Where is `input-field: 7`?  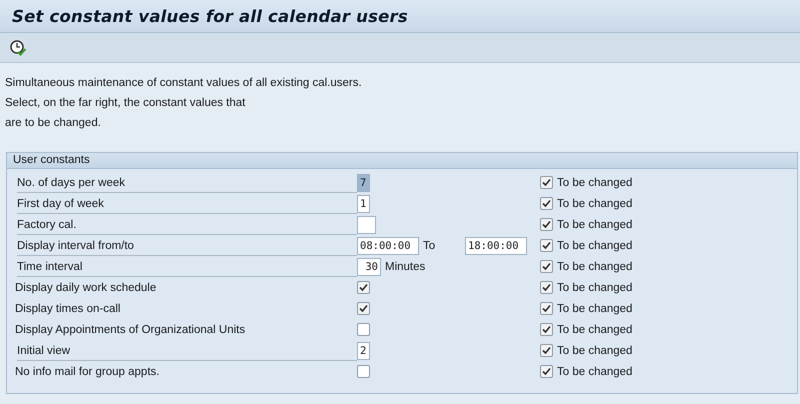 input-field: 7 is located at coordinates (363, 183).